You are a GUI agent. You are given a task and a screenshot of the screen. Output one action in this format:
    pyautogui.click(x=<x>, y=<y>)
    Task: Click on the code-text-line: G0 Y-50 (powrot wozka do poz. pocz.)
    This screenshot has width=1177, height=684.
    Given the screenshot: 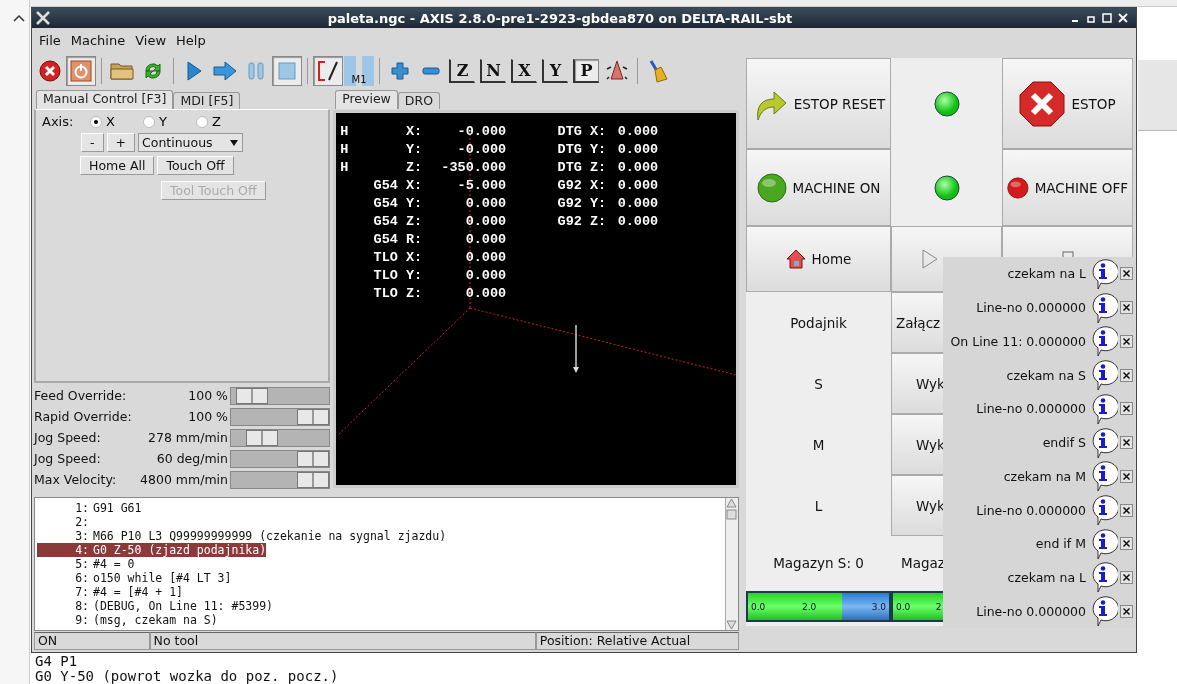 What is the action you would take?
    pyautogui.click(x=187, y=676)
    